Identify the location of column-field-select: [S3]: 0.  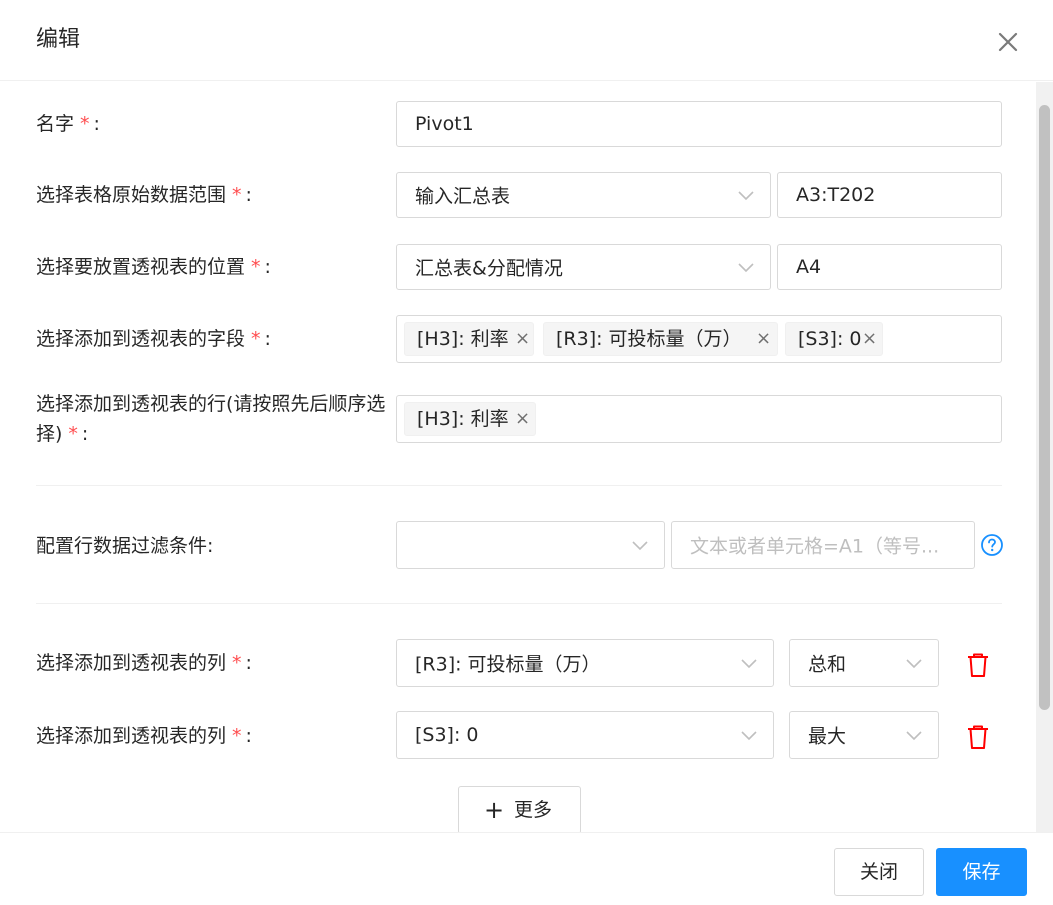
(585, 735).